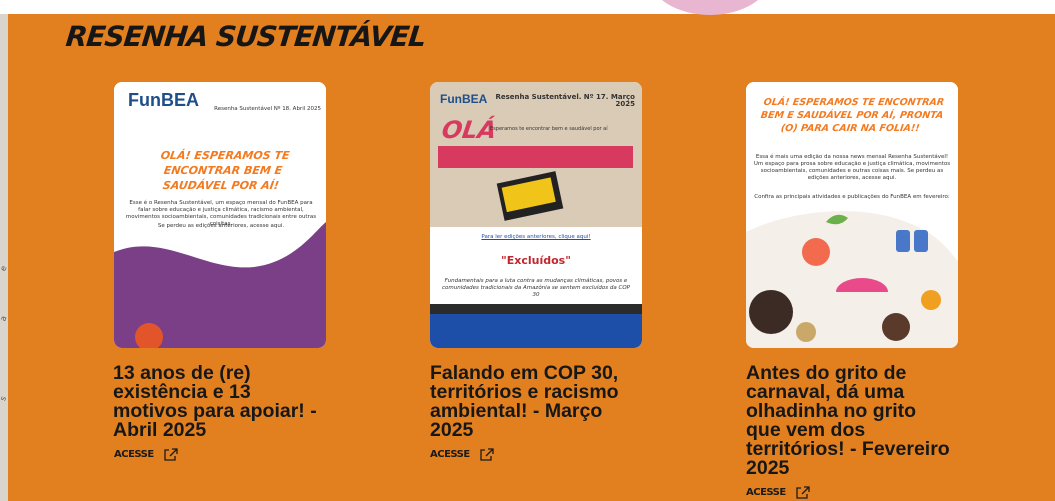 Image resolution: width=1055 pixels, height=501 pixels. I want to click on acesse-link-april: ACESSE, so click(146, 454).